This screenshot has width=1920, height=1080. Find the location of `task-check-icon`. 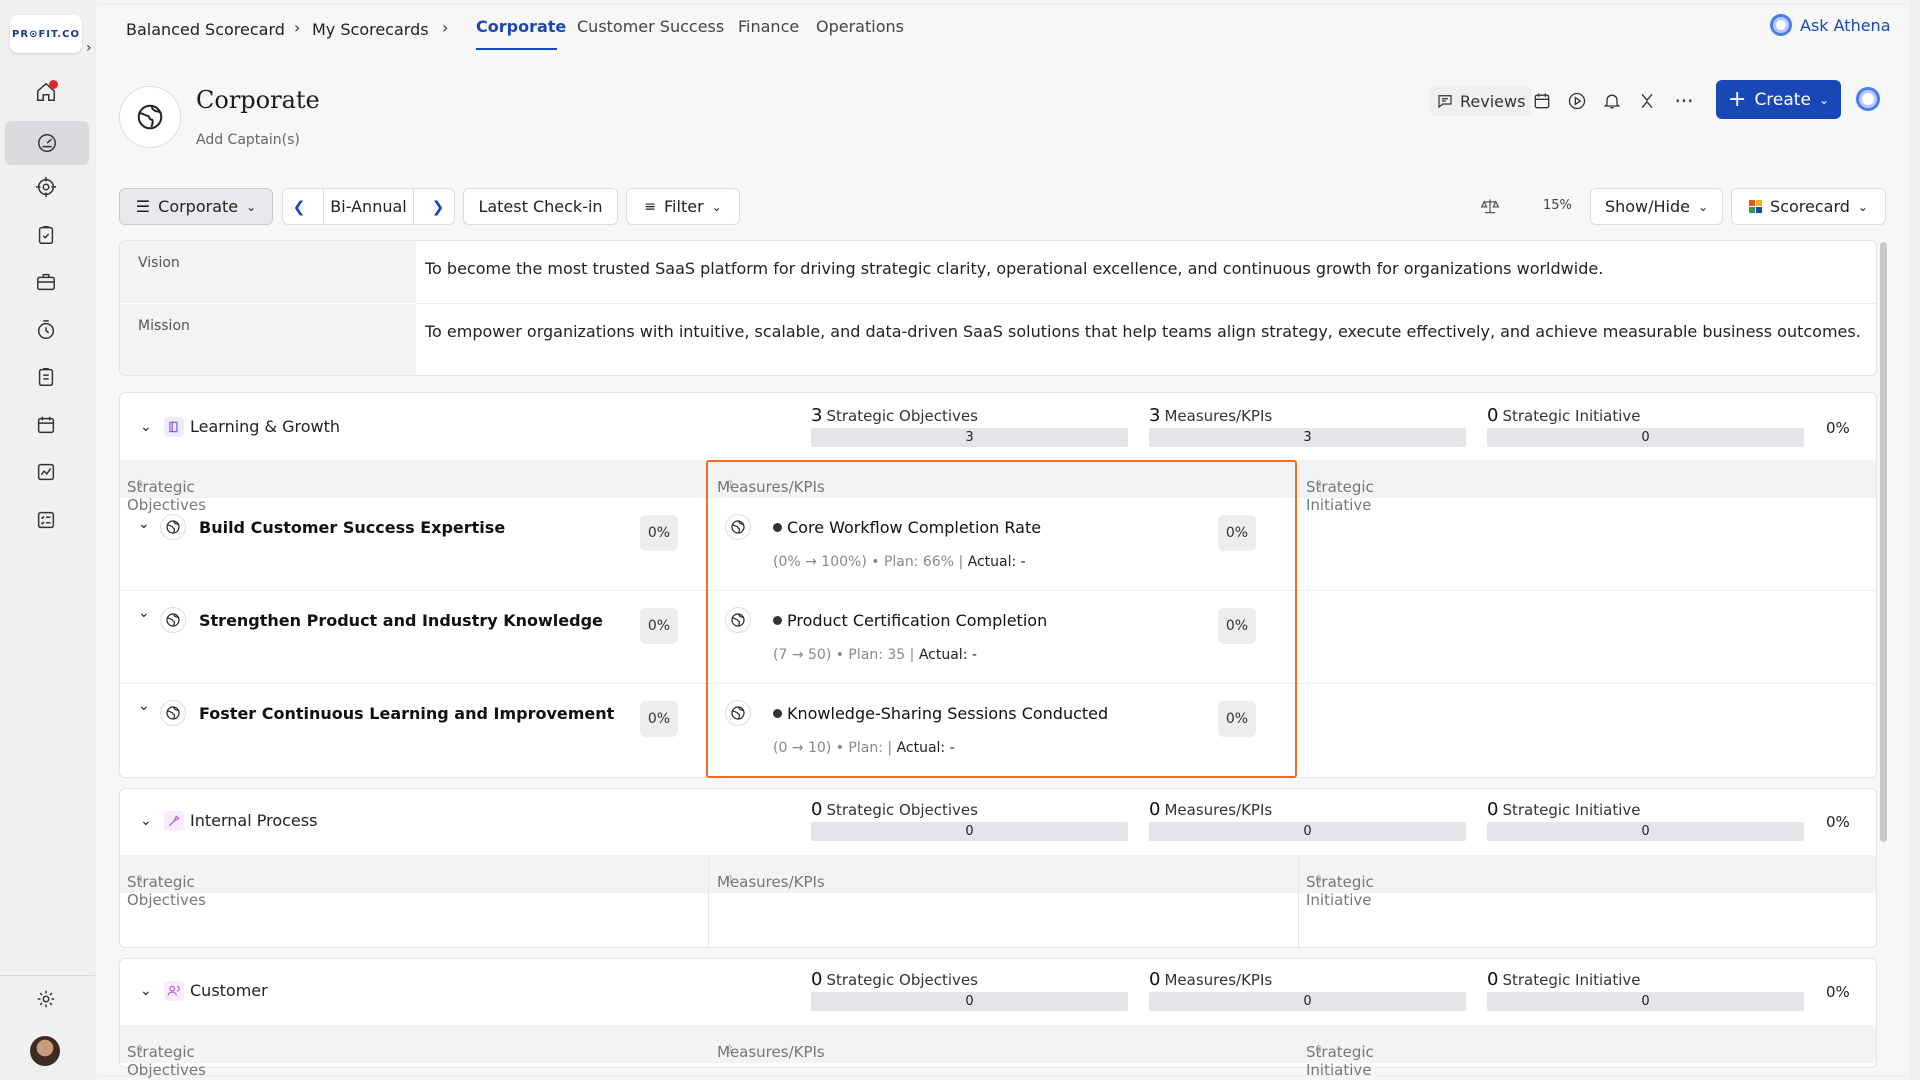

task-check-icon is located at coordinates (46, 235).